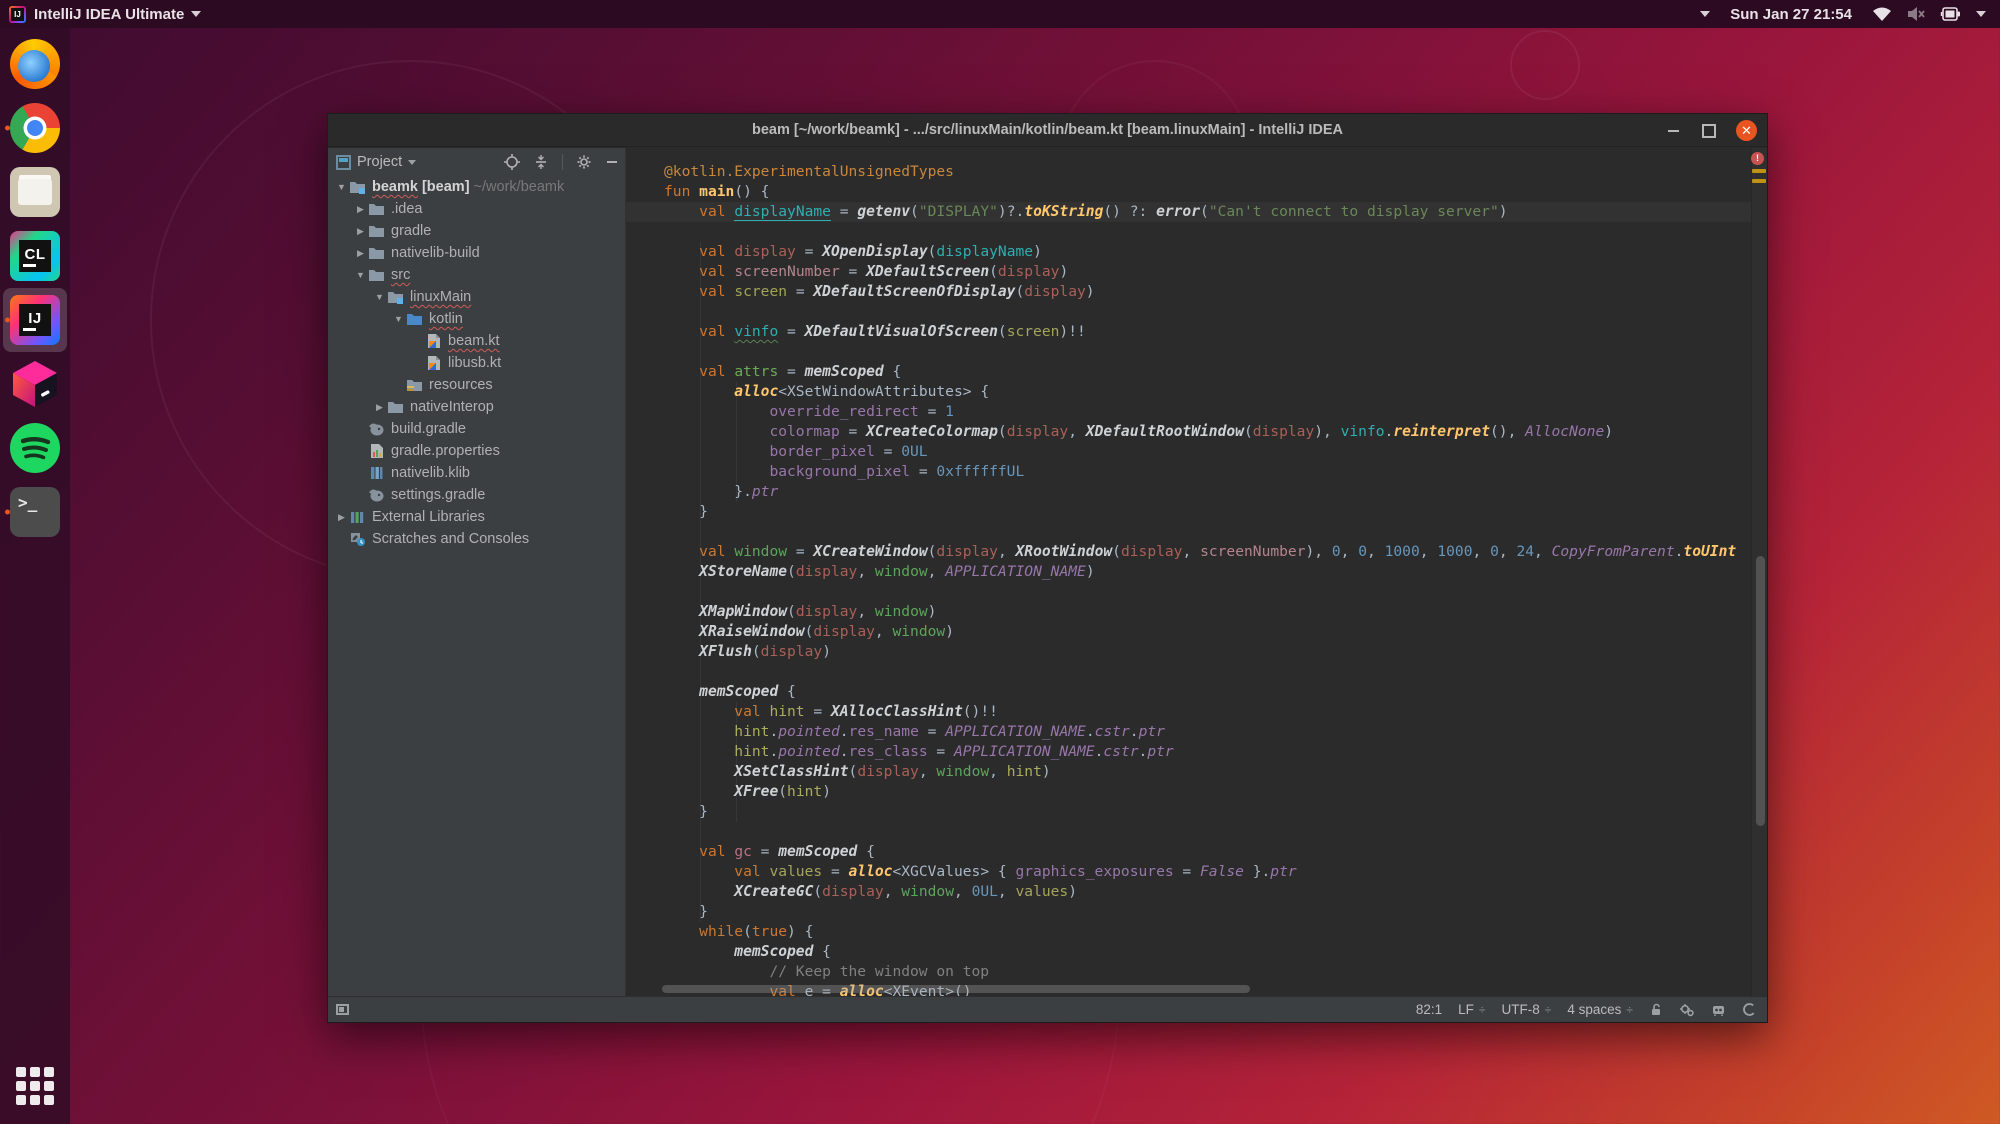 The width and height of the screenshot is (2000, 1124). What do you see at coordinates (1760, 691) in the screenshot?
I see `vertical-scrollbar` at bounding box center [1760, 691].